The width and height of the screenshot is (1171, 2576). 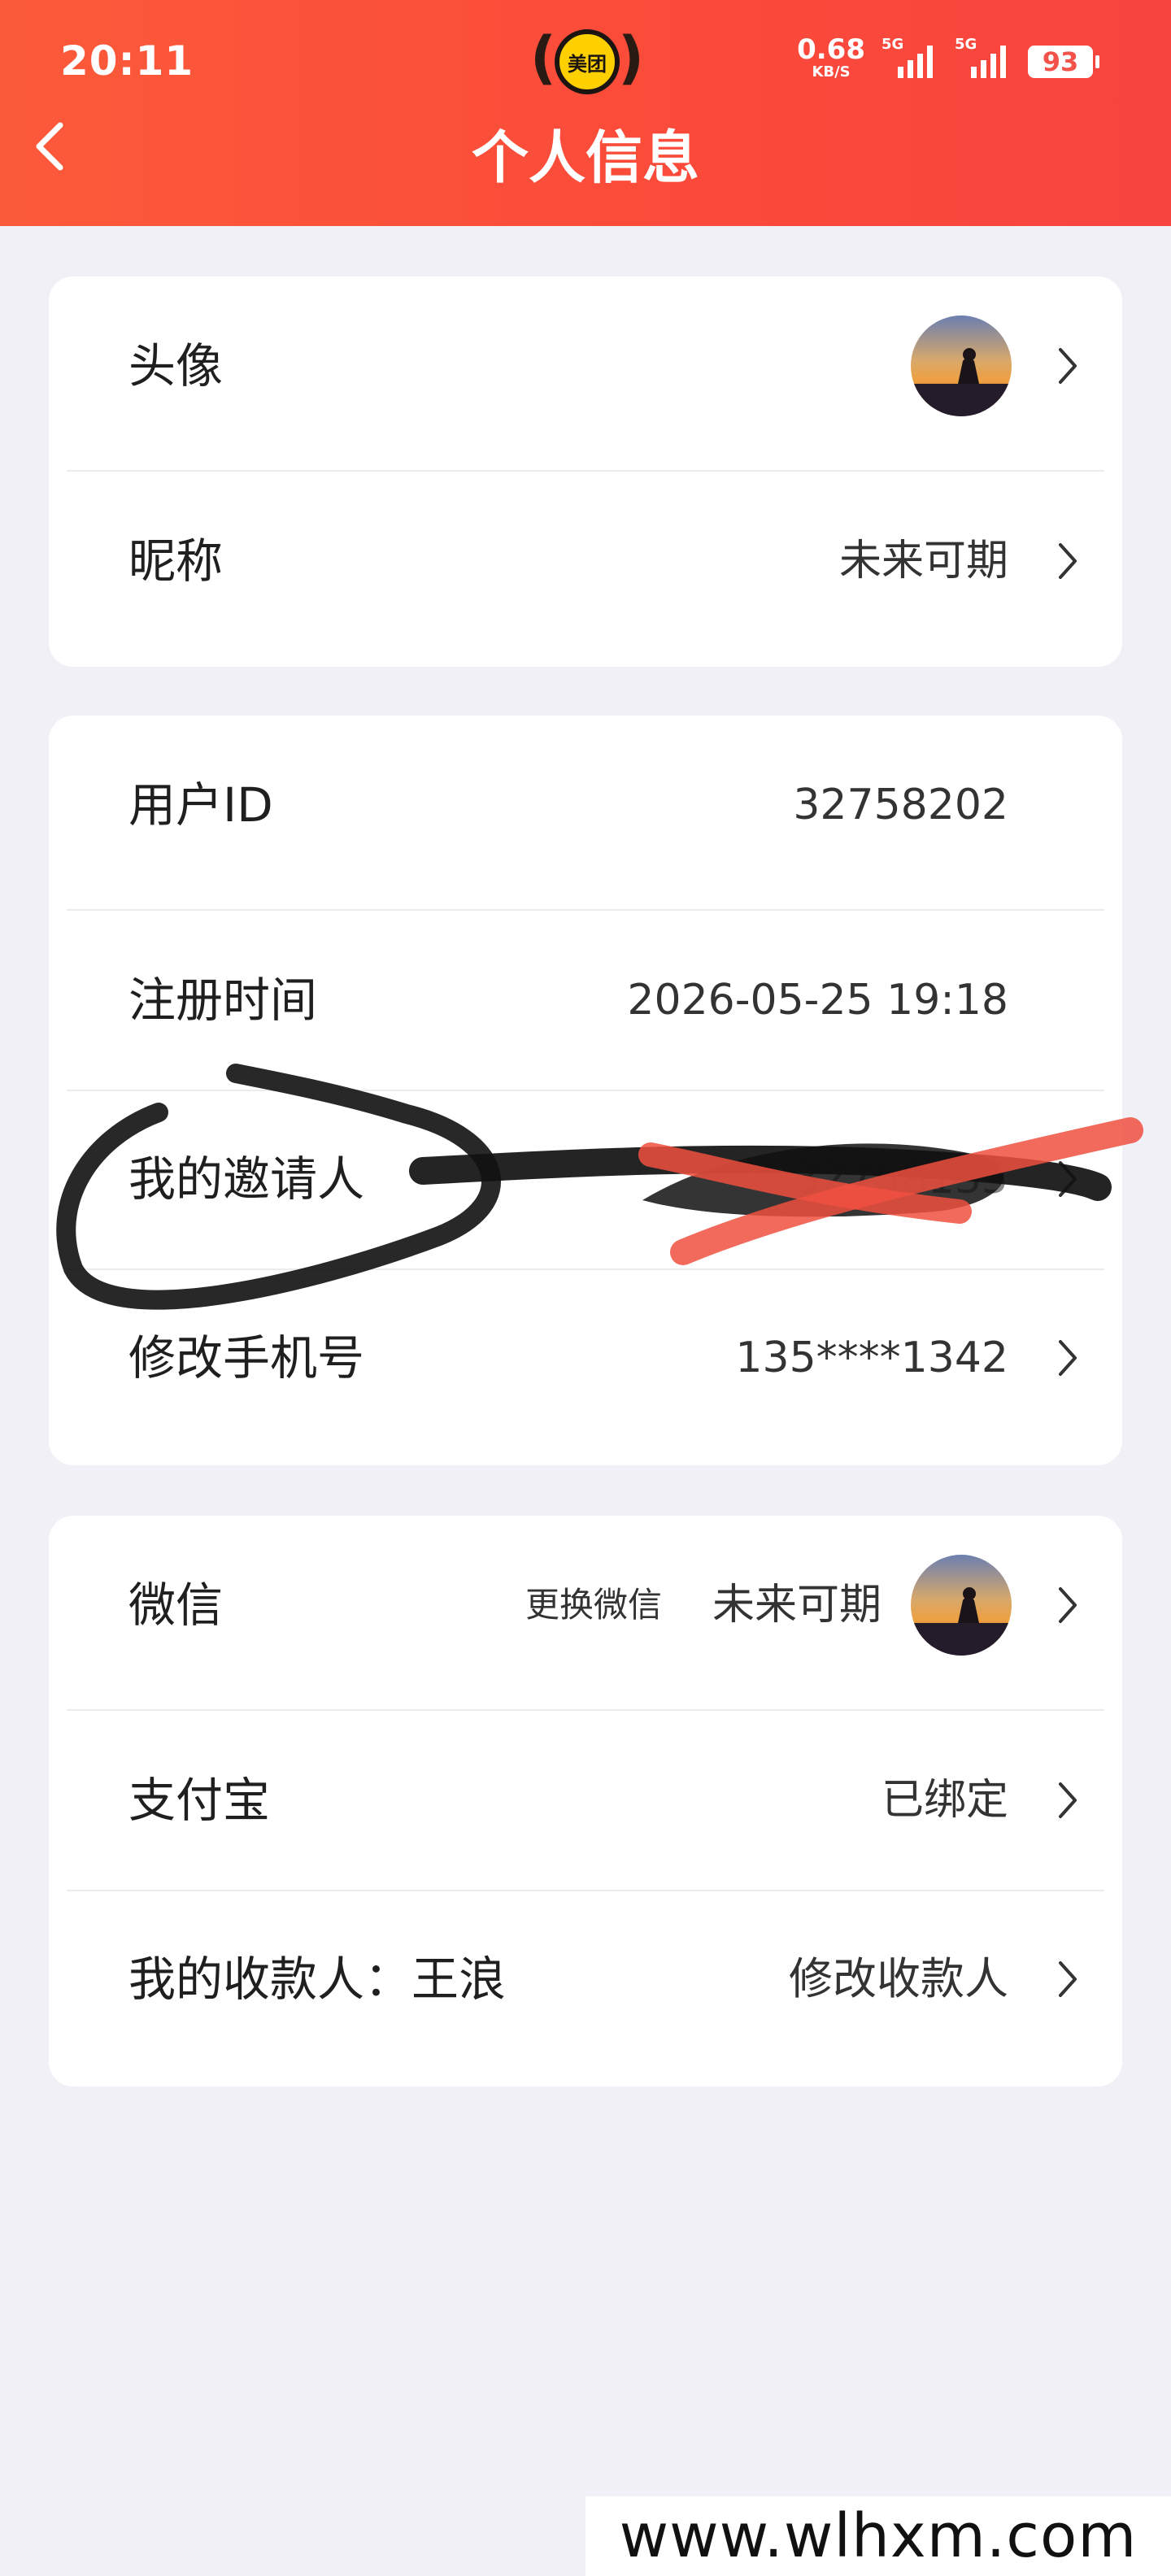 What do you see at coordinates (900, 1179) in the screenshot?
I see `inviter-value: 32758135` at bounding box center [900, 1179].